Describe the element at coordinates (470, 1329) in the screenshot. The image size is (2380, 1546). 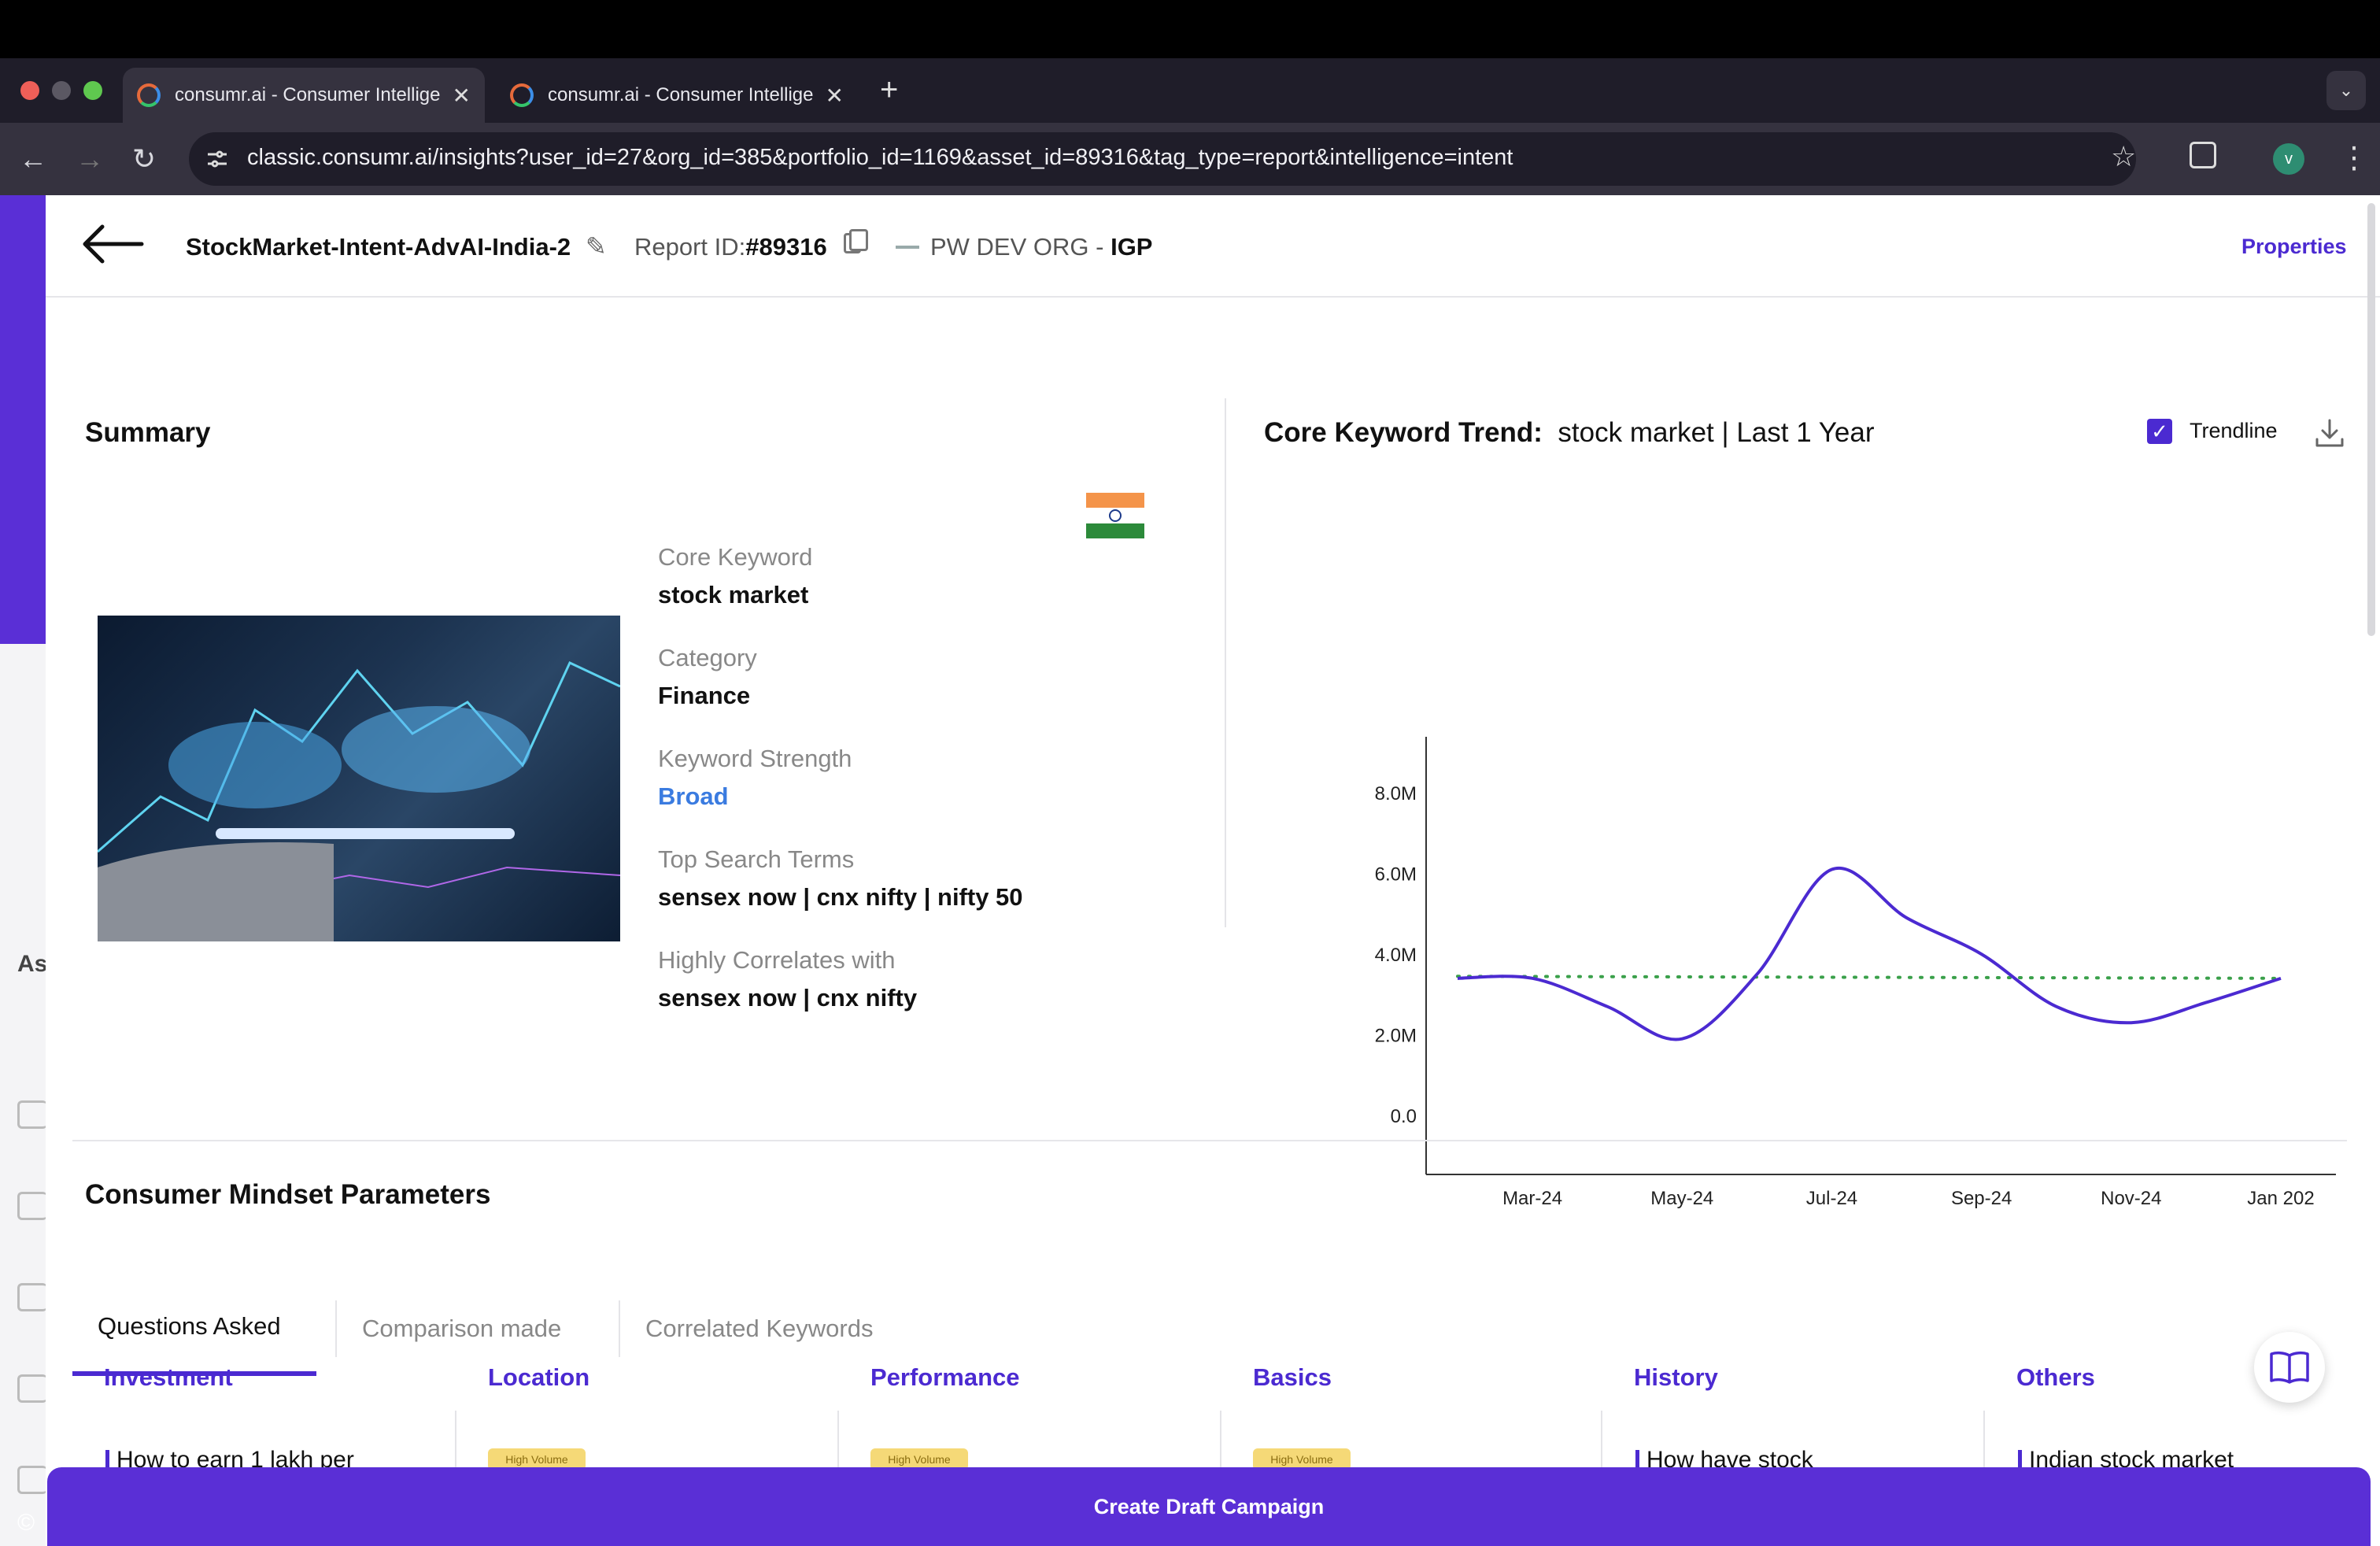
I see `tab-comparison-made: Comparison made` at that location.